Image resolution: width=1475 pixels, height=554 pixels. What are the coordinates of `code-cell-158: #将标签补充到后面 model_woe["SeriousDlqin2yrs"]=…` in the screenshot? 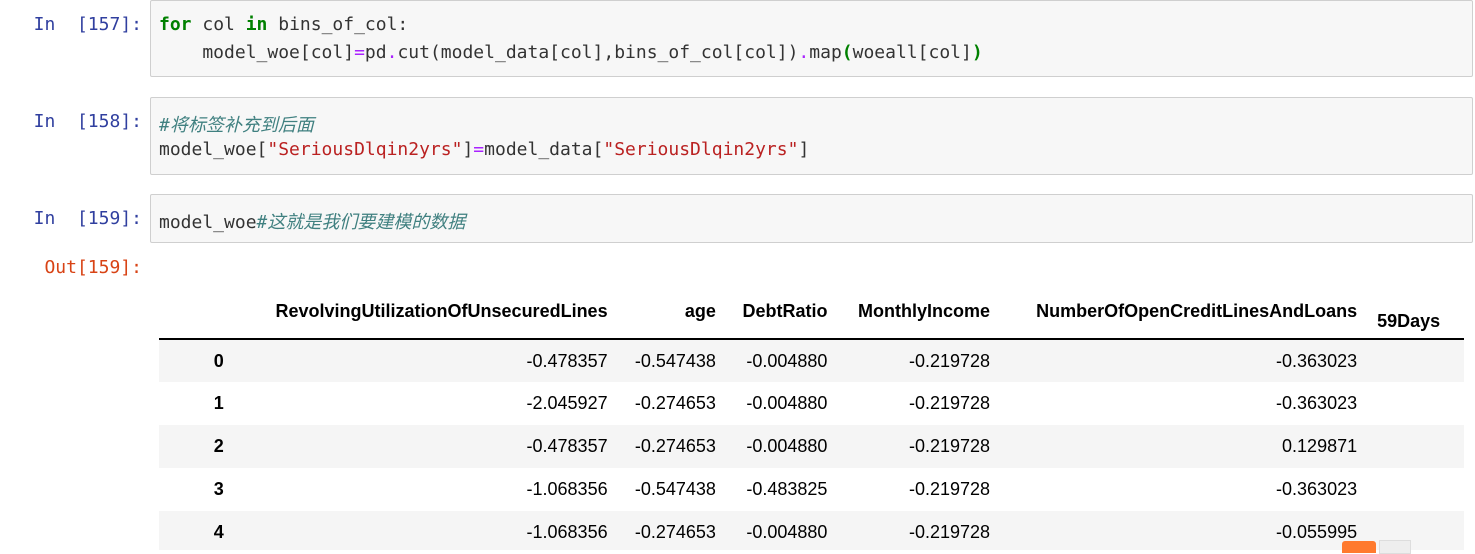 It's located at (811, 136).